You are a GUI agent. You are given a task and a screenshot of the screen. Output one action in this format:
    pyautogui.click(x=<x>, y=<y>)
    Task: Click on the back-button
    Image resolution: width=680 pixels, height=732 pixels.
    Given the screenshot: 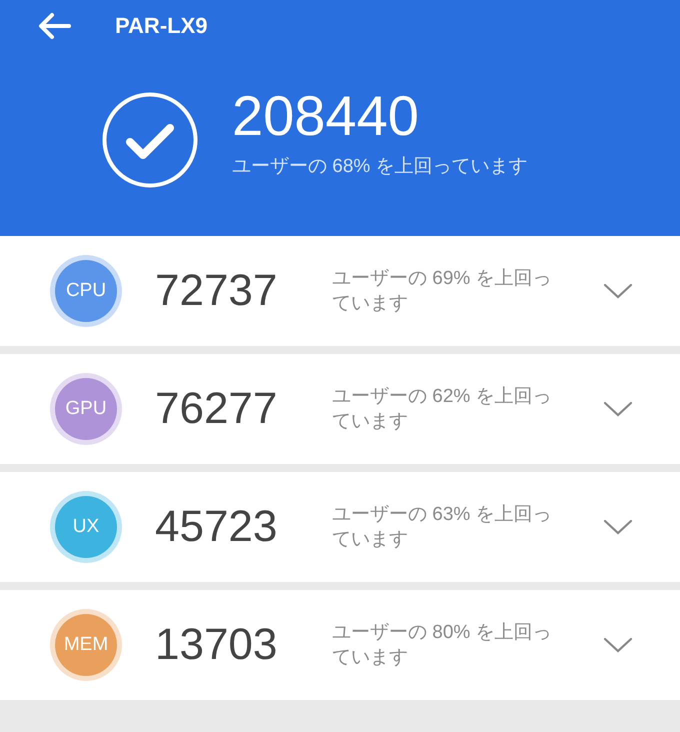 What is the action you would take?
    pyautogui.click(x=54, y=26)
    